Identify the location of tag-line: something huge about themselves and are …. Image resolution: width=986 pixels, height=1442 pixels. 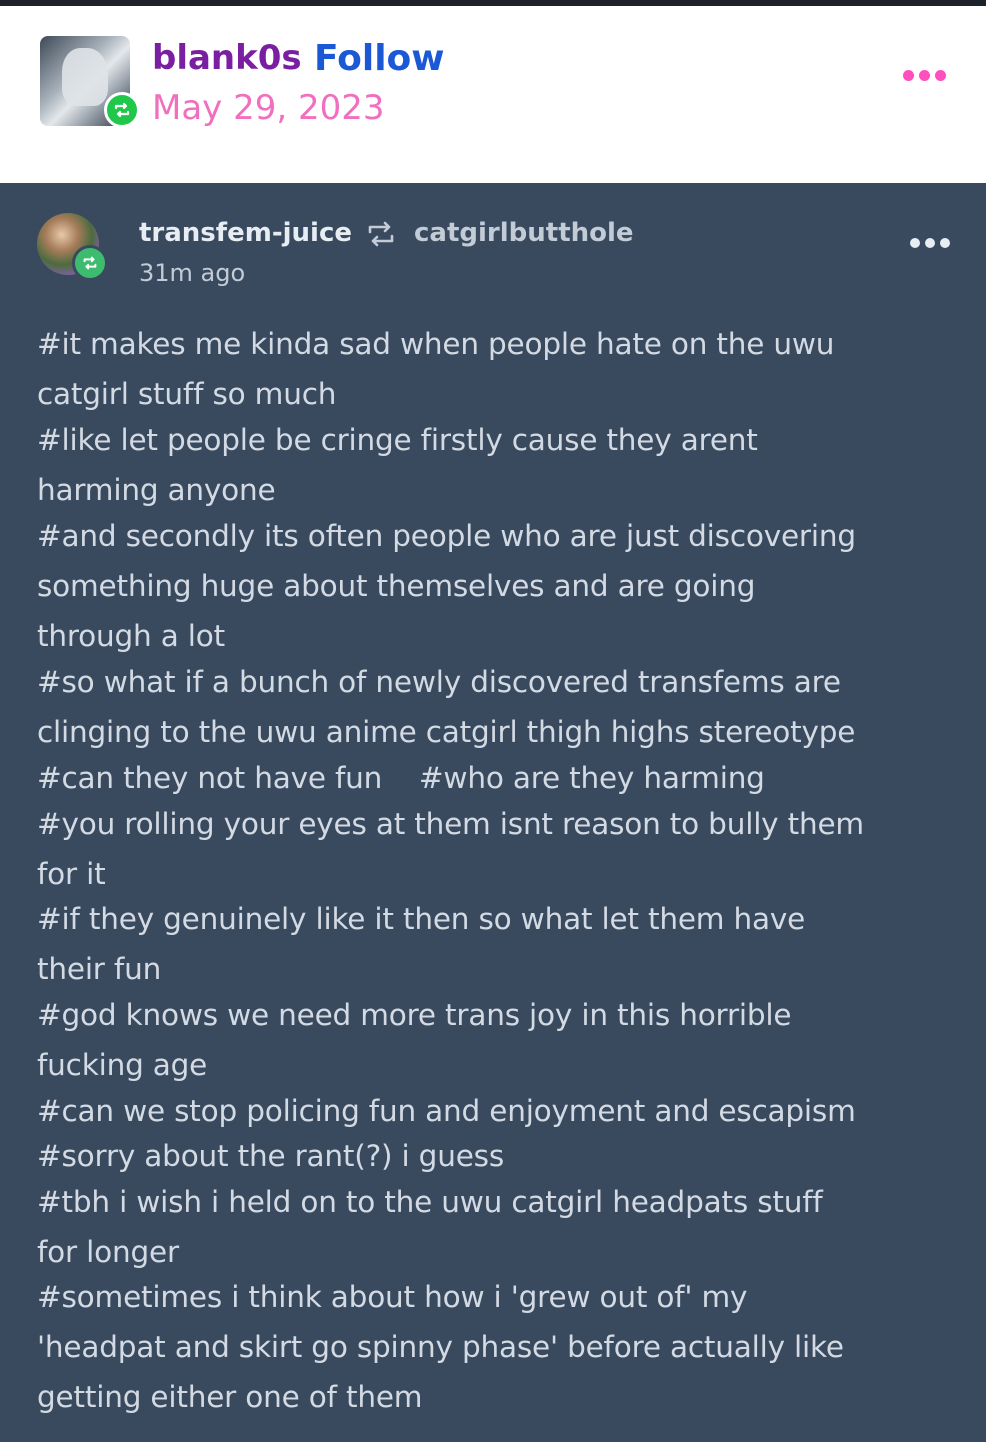
(396, 586).